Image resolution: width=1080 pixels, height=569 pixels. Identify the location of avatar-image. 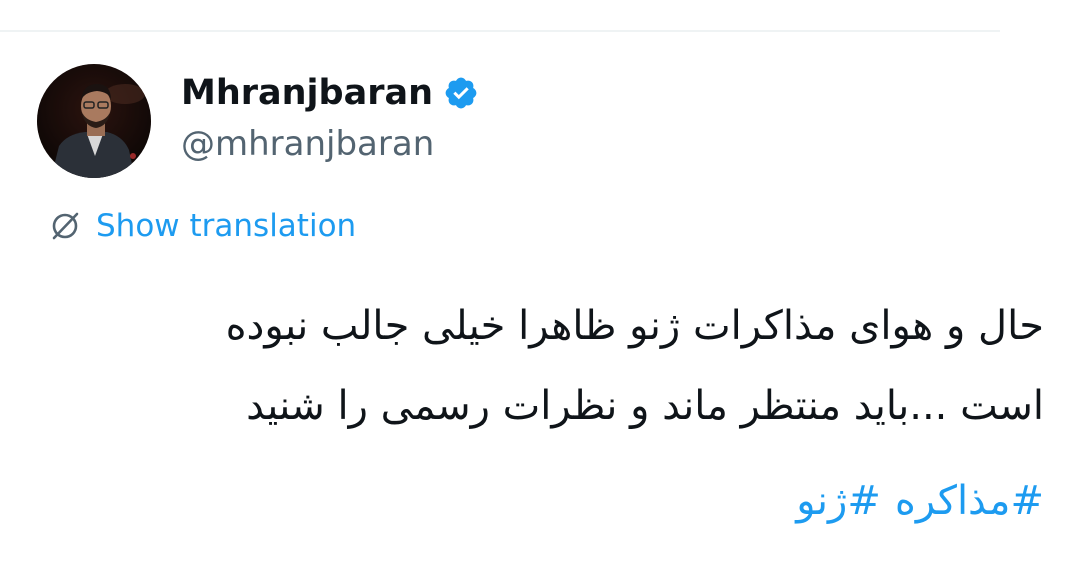
(94, 121).